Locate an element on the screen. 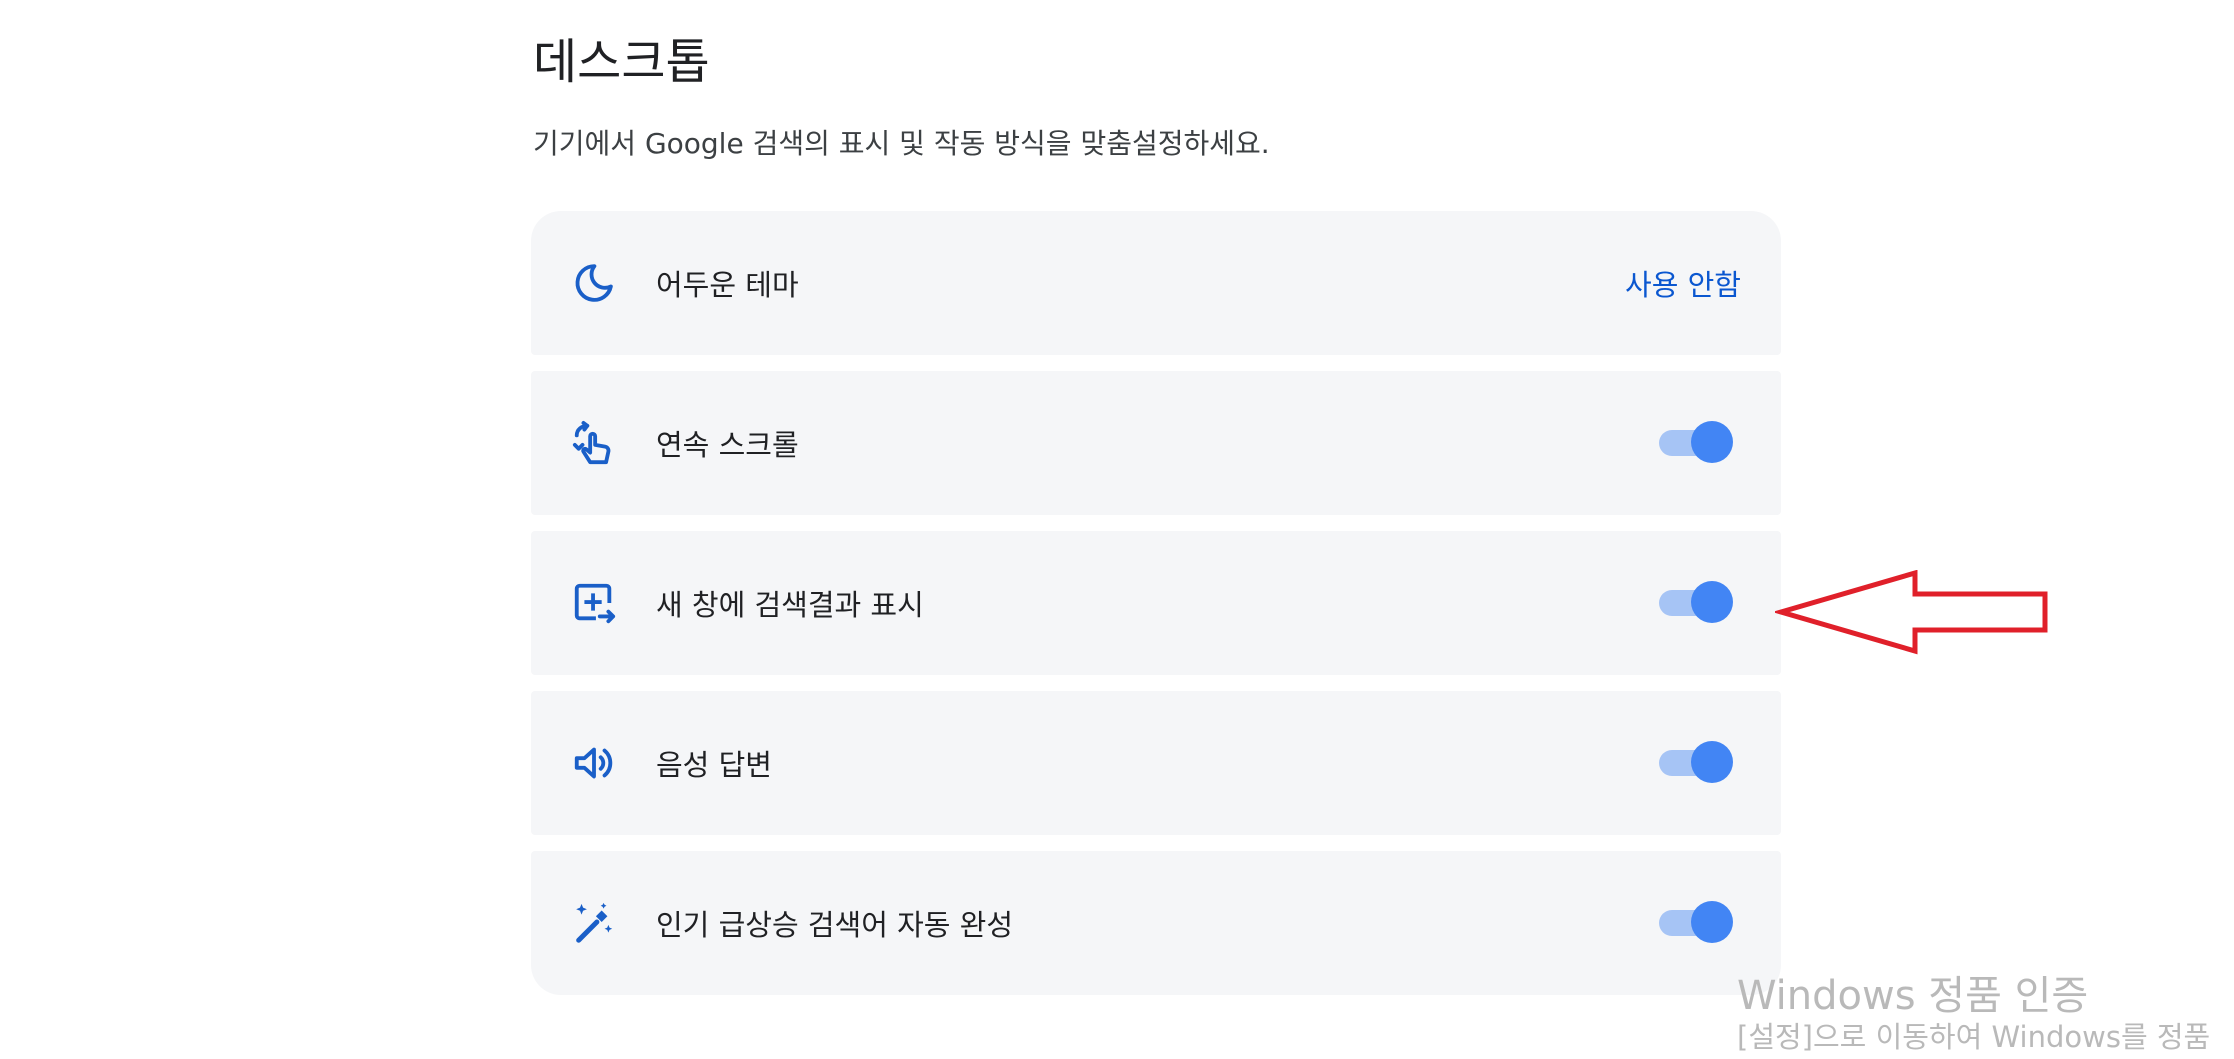  page-title: 데스크톱 is located at coordinates (621, 62).